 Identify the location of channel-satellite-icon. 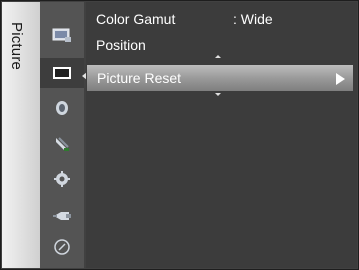
(62, 144).